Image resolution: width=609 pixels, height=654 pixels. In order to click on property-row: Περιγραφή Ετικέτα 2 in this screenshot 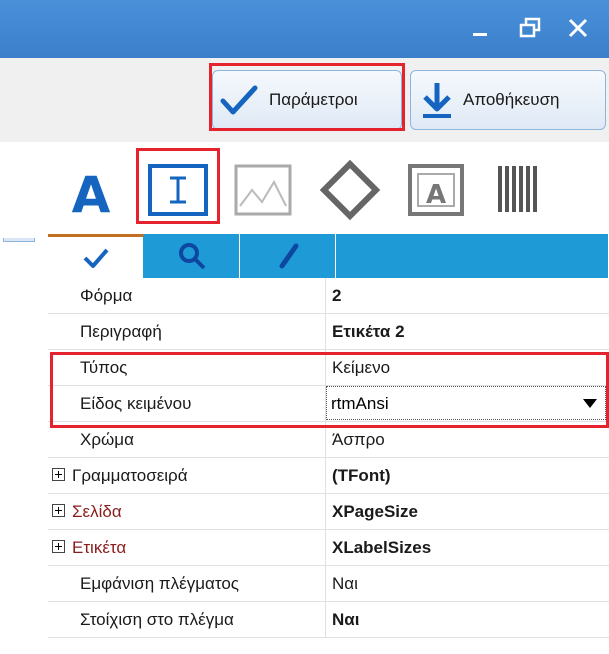, I will do `click(328, 332)`.